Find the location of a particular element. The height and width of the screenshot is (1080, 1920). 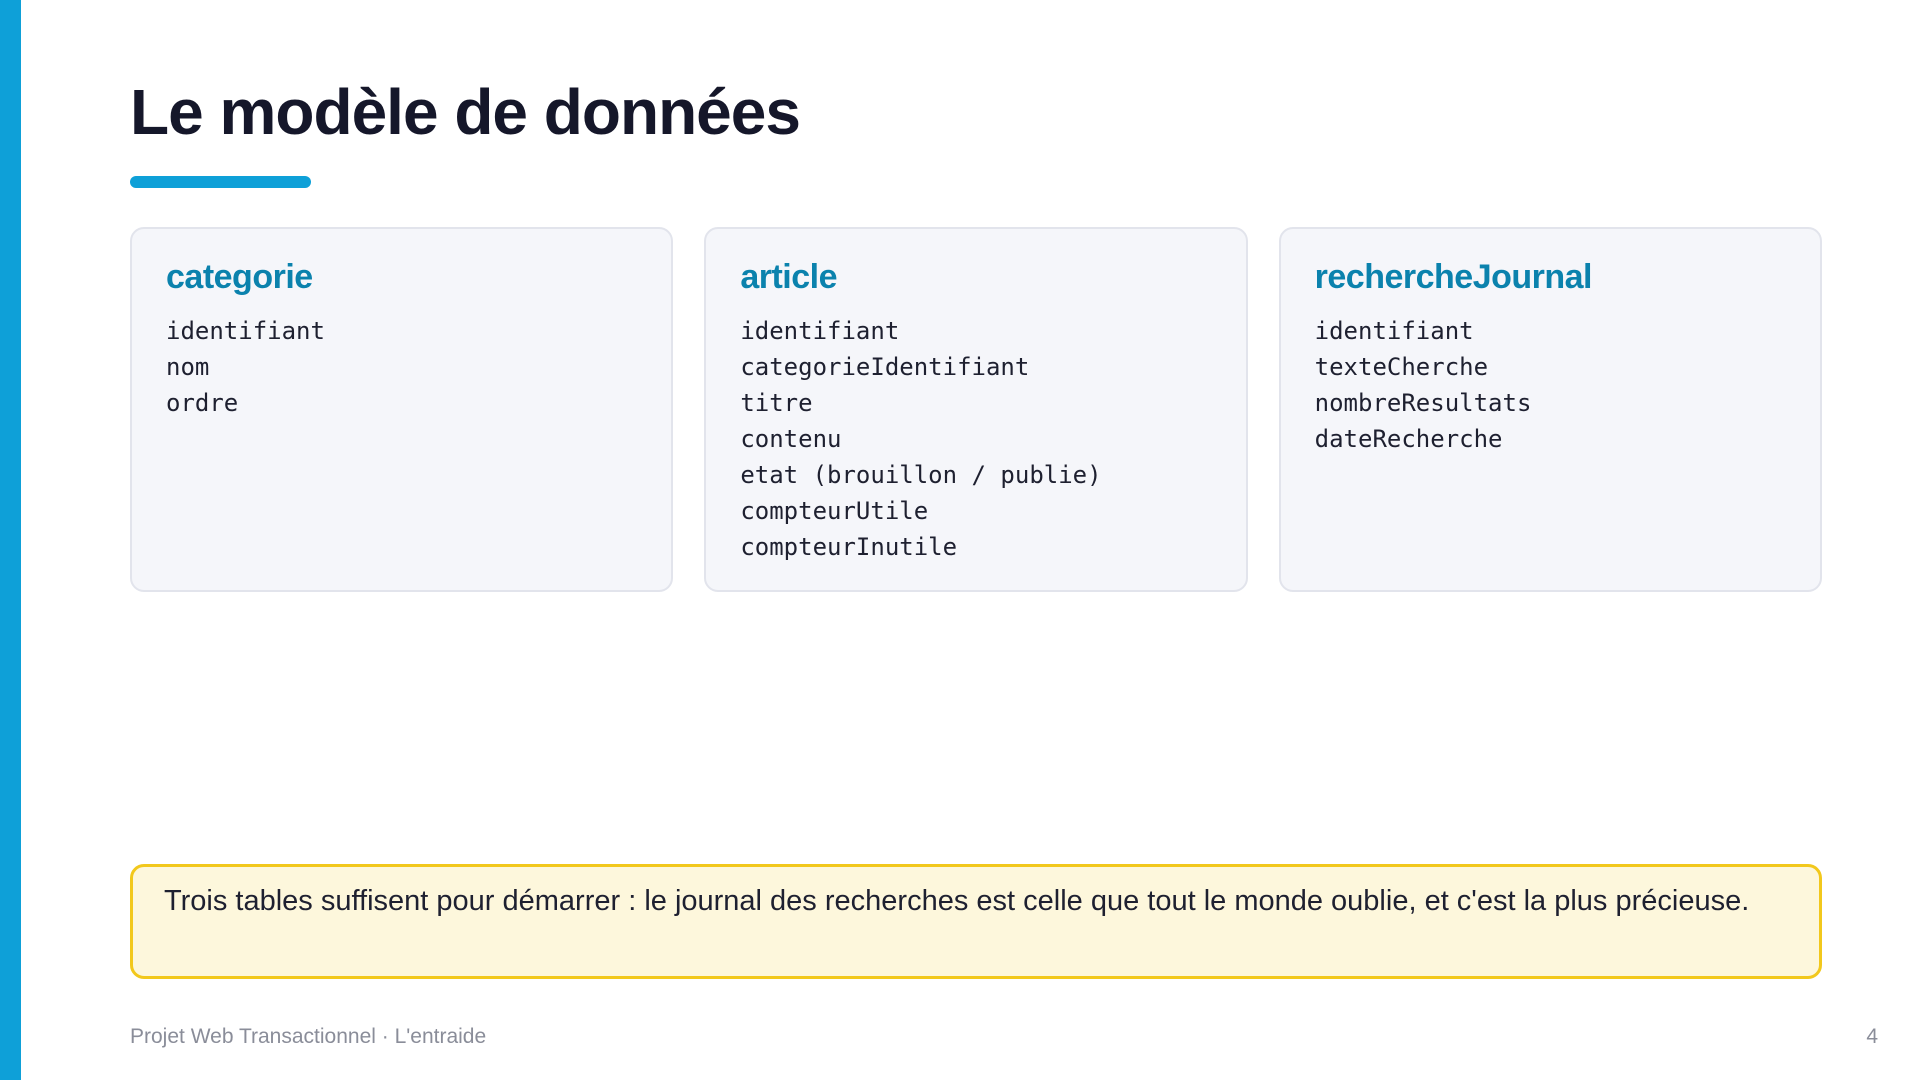

field-list: identifiant nom ordre is located at coordinates (401, 367).